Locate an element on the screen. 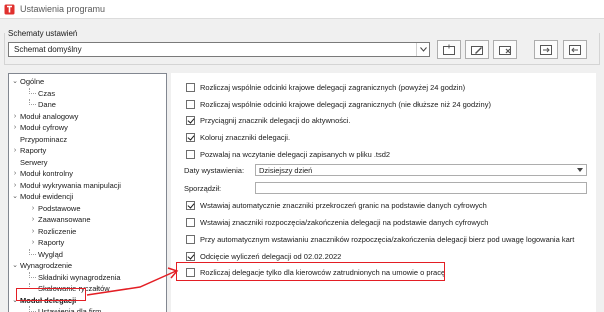 This screenshot has width=604, height=312. annotation-arrow-icon is located at coordinates (132, 281).